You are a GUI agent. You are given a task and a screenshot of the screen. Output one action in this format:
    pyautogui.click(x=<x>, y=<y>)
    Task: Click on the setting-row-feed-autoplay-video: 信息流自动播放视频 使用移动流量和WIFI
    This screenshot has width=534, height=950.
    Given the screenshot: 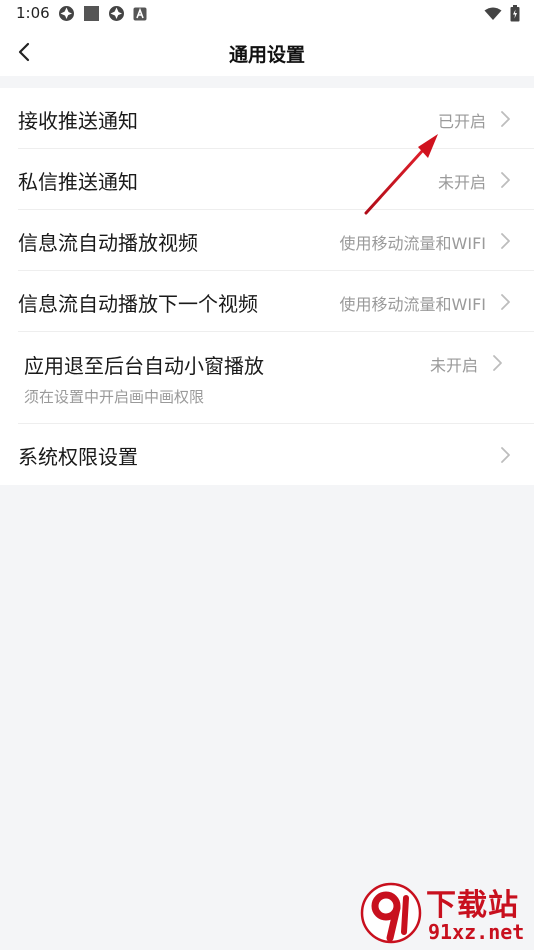 What is the action you would take?
    pyautogui.click(x=267, y=240)
    